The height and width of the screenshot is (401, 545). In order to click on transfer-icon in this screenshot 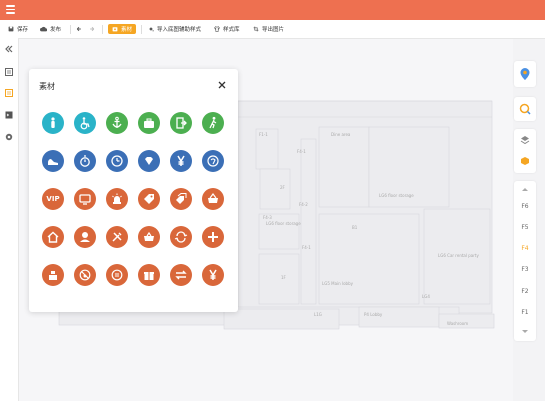, I will do `click(181, 275)`.